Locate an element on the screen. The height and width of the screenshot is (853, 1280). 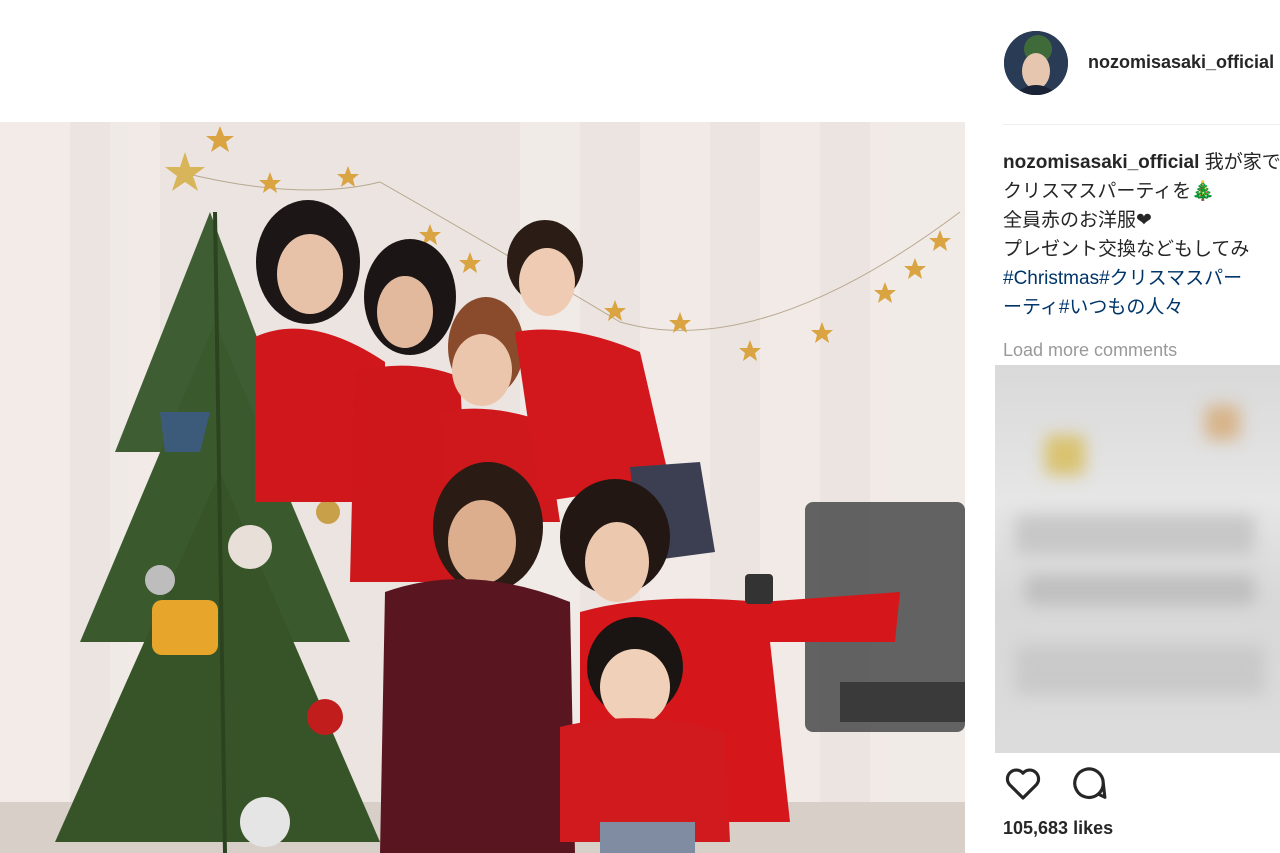
heart-outline-icon is located at coordinates (1023, 784).